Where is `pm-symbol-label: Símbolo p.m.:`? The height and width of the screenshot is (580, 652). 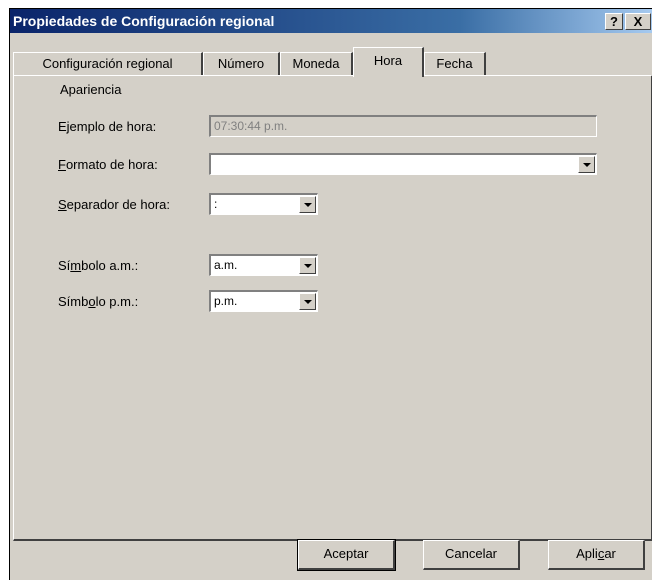 pm-symbol-label: Símbolo p.m.: is located at coordinates (98, 301).